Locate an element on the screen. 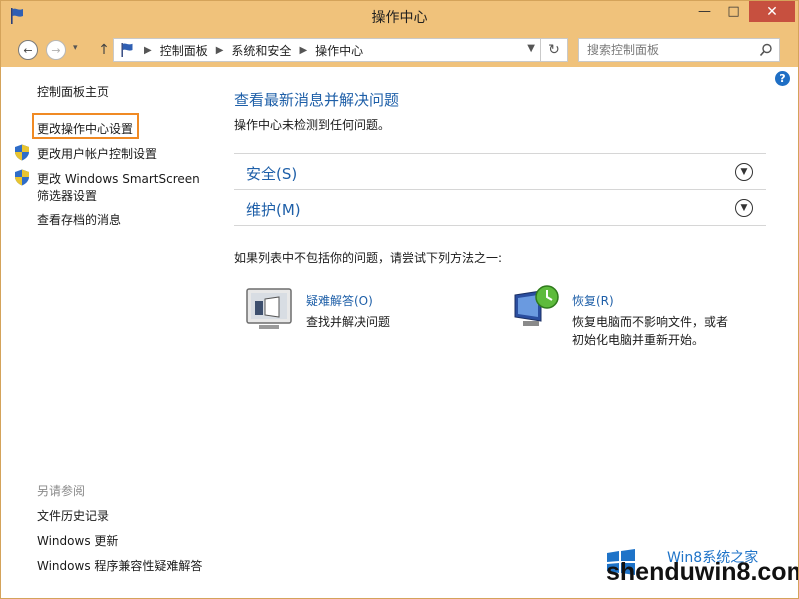  arrow-left-icon: ← is located at coordinates (28, 50).